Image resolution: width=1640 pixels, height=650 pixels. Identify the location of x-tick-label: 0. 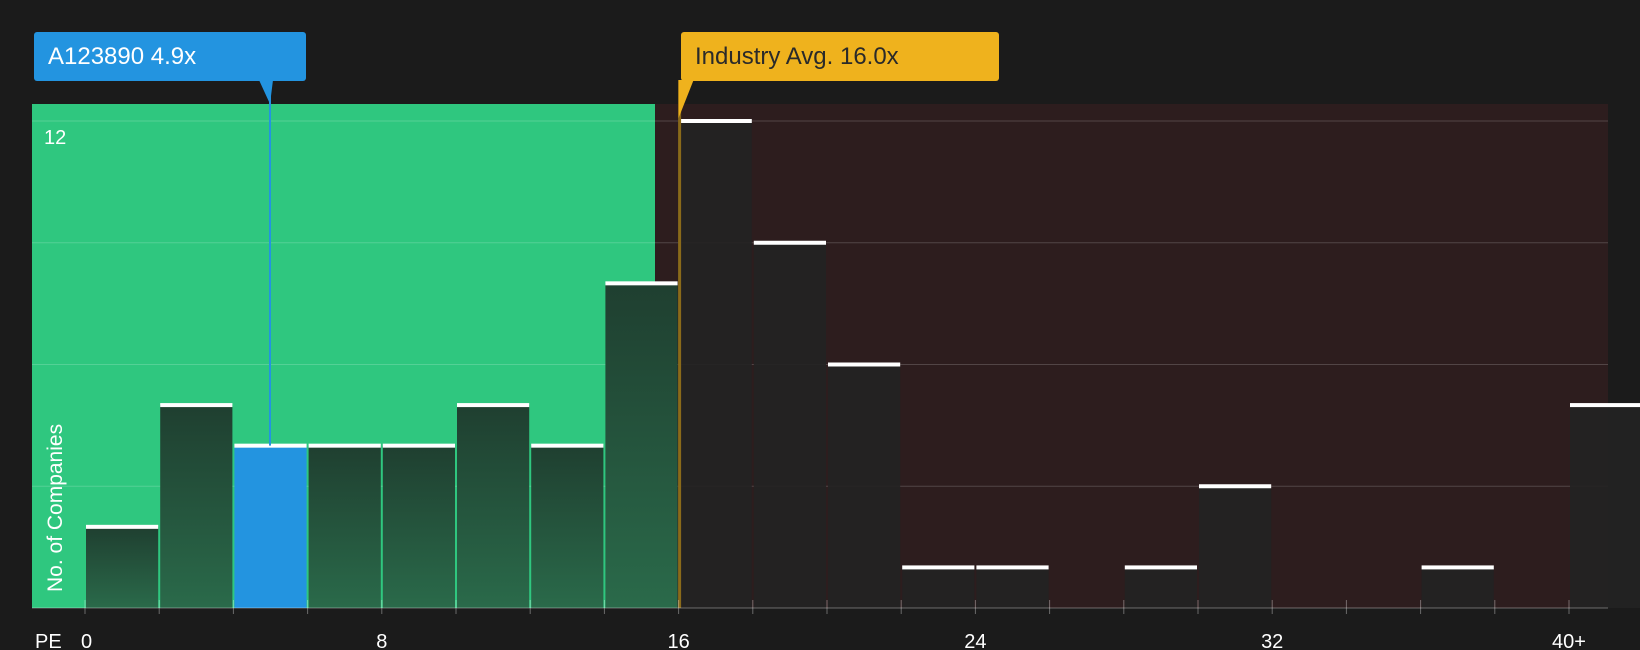
(86, 640).